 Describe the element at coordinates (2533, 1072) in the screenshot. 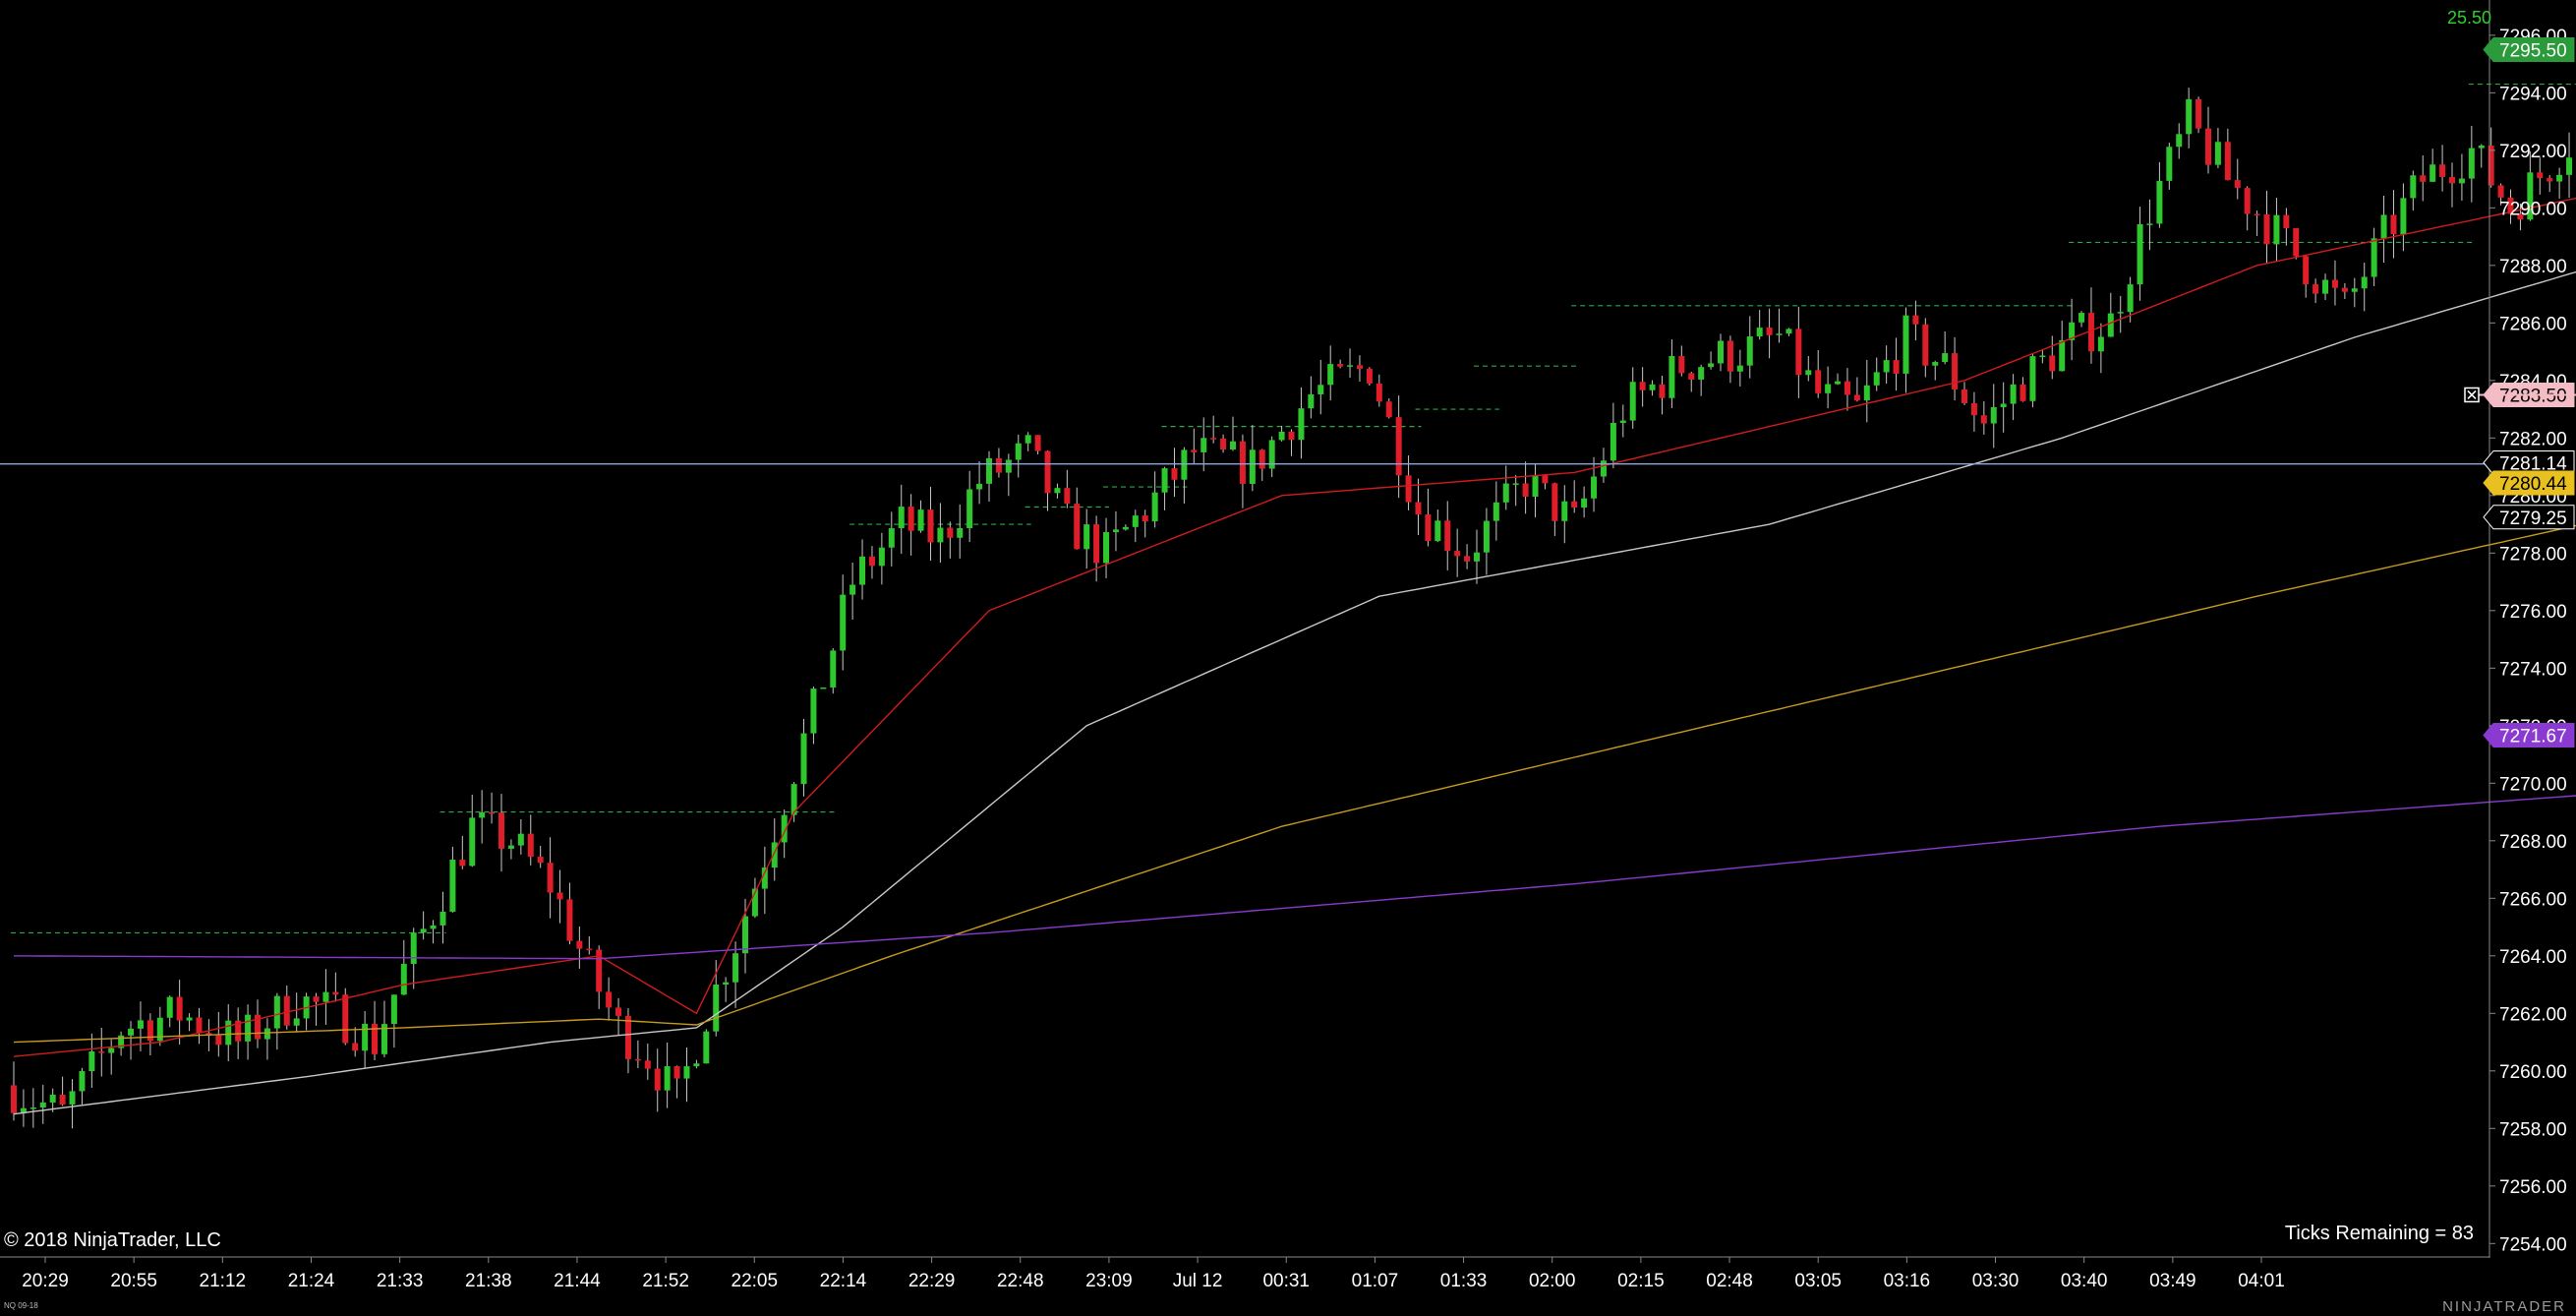

I see `y-tick-label: 7260.00` at that location.